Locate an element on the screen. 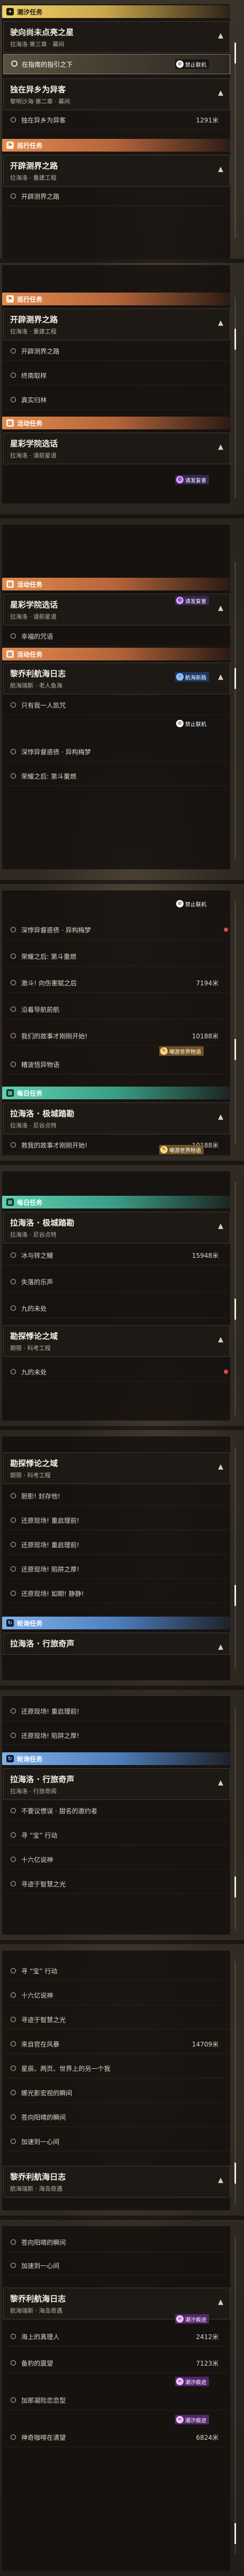 This screenshot has height=2576, width=244. quest-step: 终南取样 is located at coordinates (116, 375).